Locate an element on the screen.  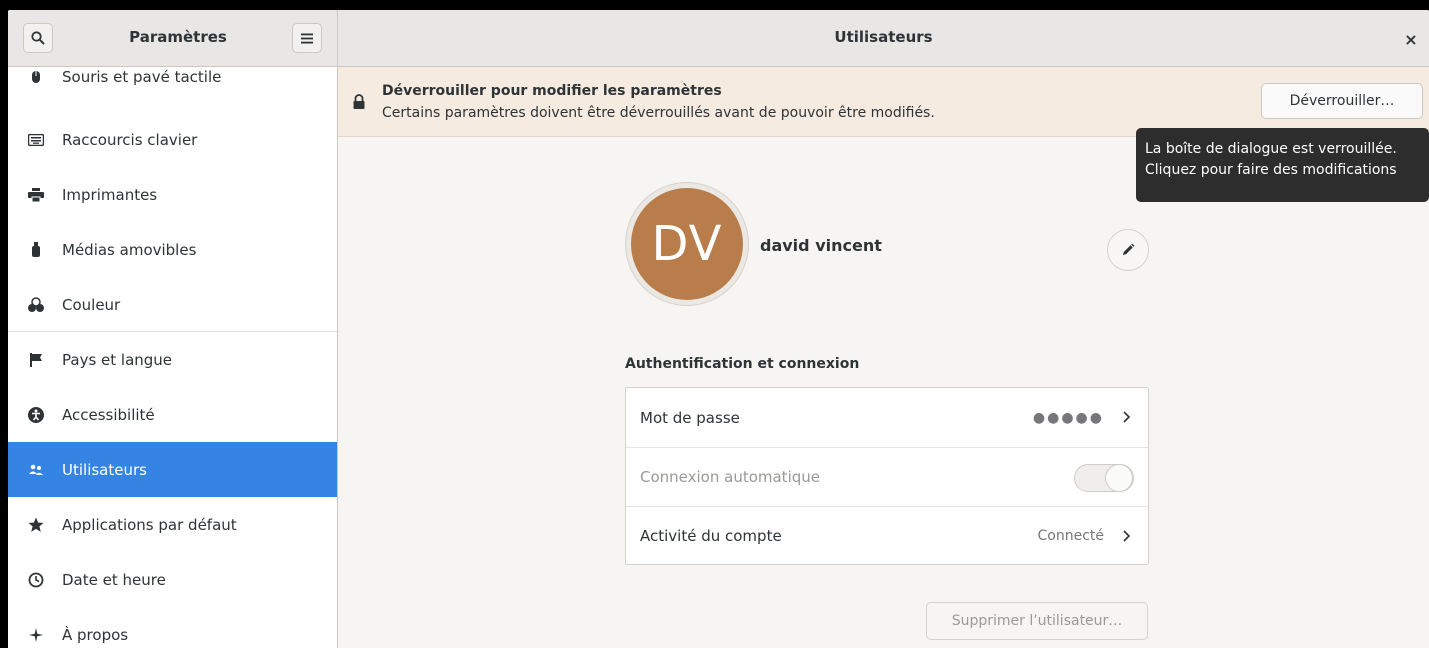
avatar-initials: DV is located at coordinates (687, 244).